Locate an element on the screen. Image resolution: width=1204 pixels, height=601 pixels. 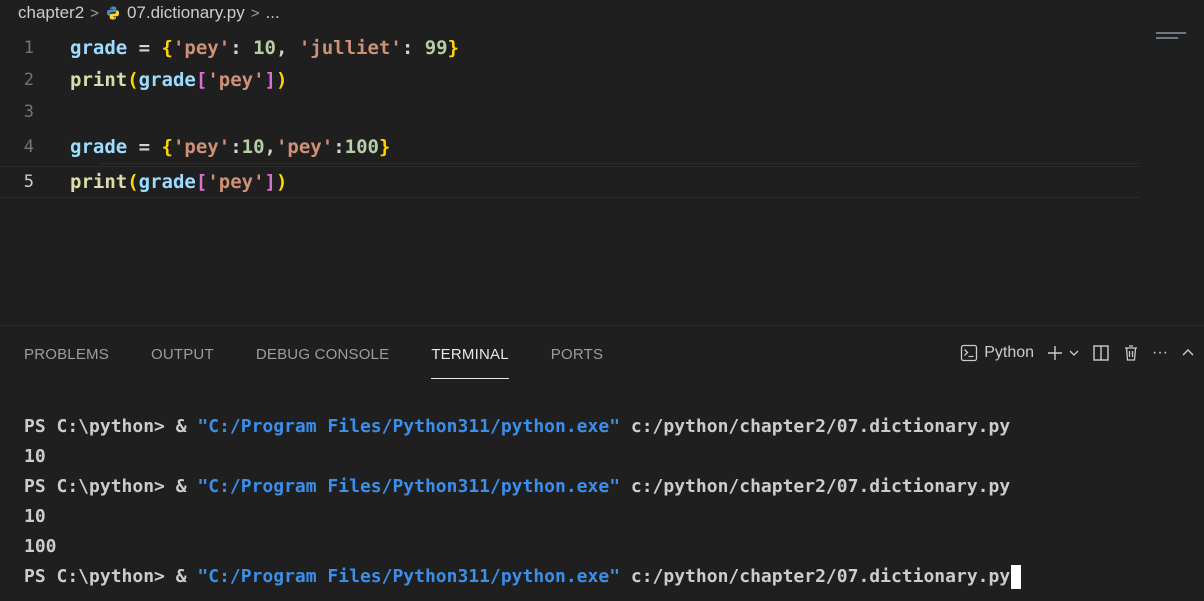
tab-ports: PORTS is located at coordinates (577, 362).